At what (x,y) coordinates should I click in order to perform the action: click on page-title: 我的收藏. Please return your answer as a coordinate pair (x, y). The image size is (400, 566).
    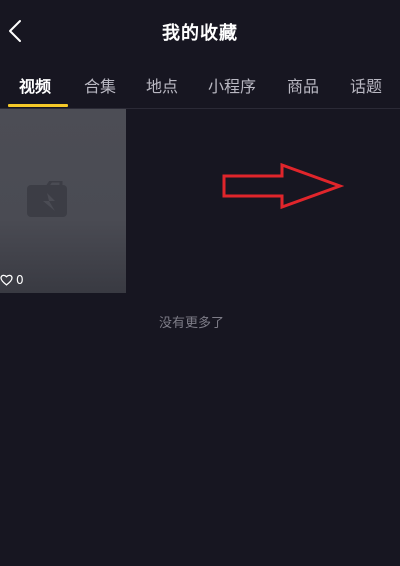
    Looking at the image, I should click on (200, 33).